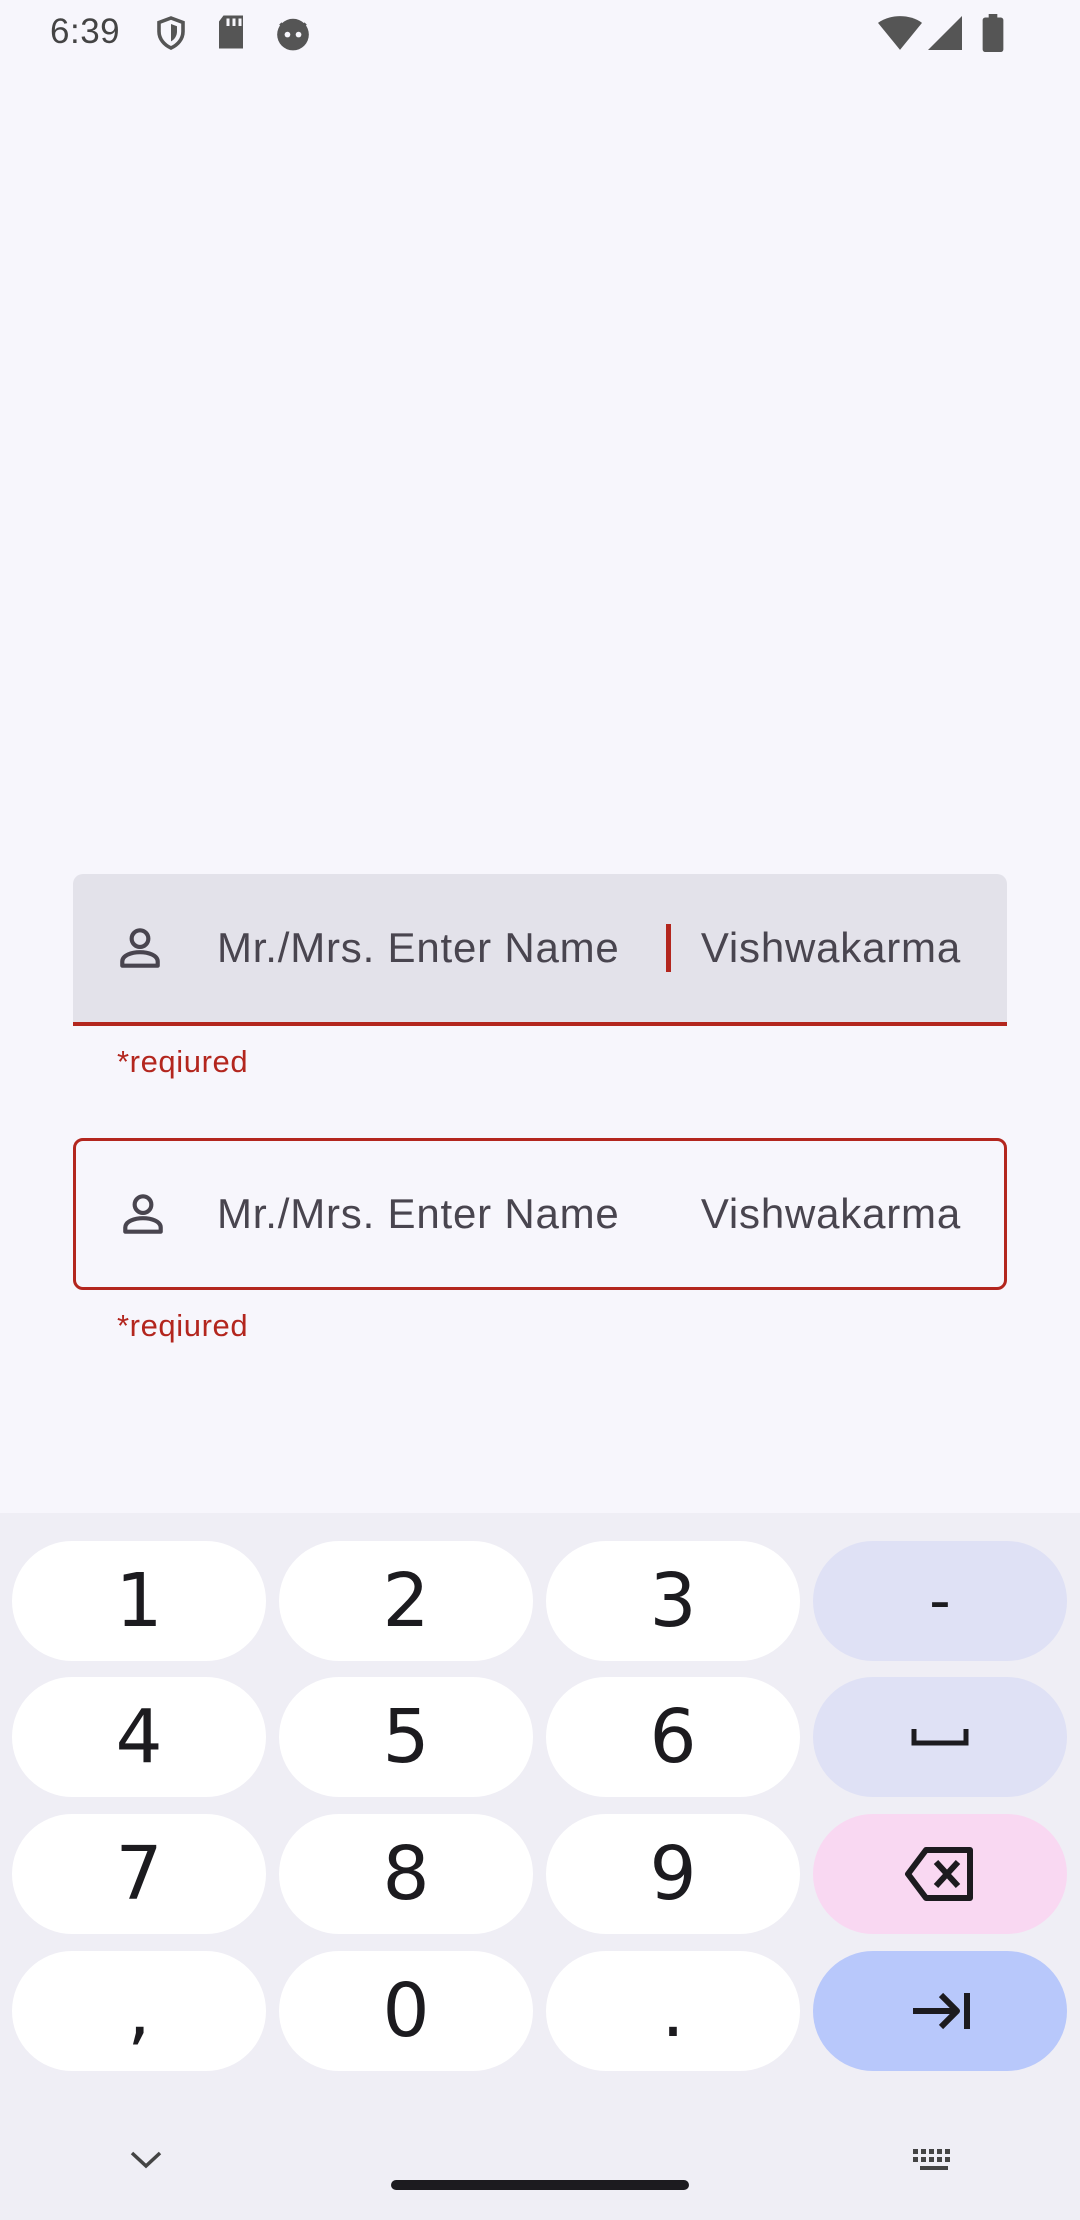 Image resolution: width=1080 pixels, height=2220 pixels. What do you see at coordinates (945, 33) in the screenshot?
I see `cellular-icon` at bounding box center [945, 33].